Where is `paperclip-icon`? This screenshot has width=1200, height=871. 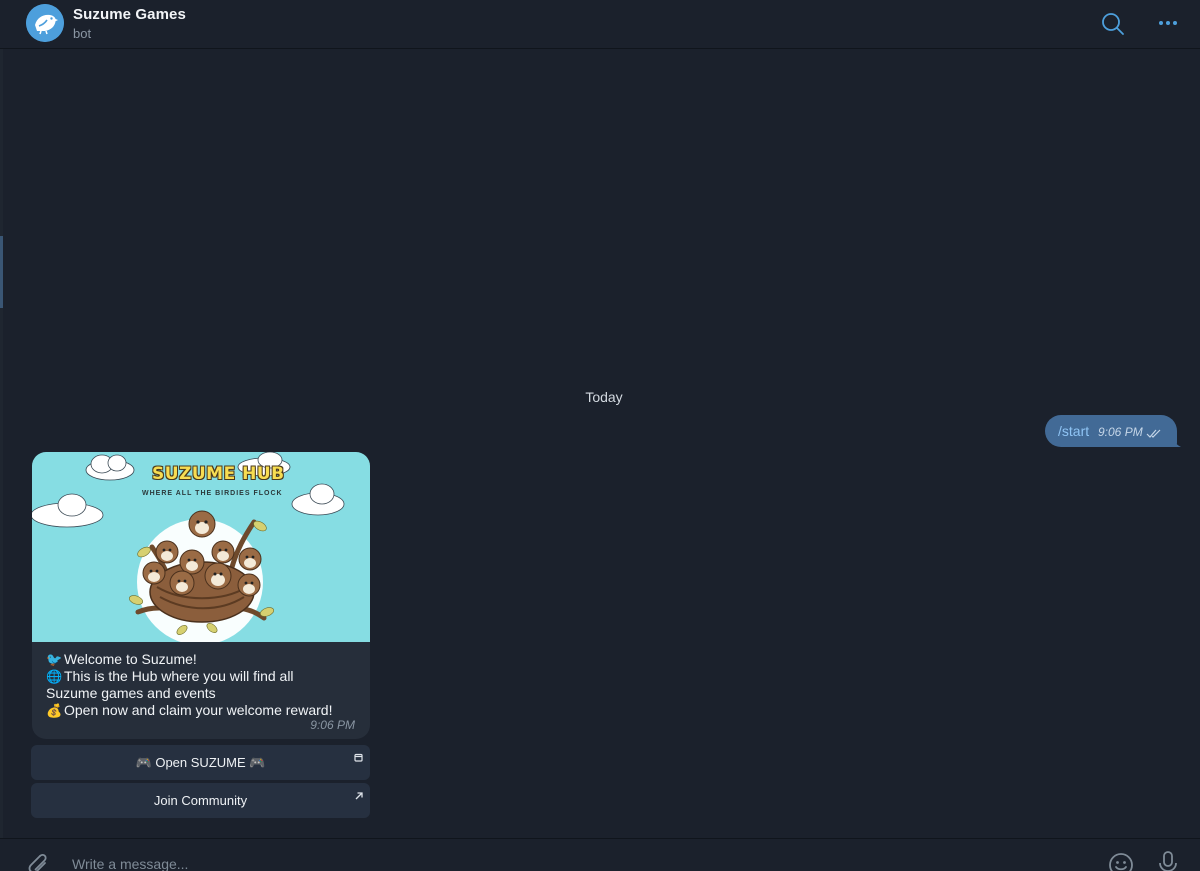 paperclip-icon is located at coordinates (36, 860).